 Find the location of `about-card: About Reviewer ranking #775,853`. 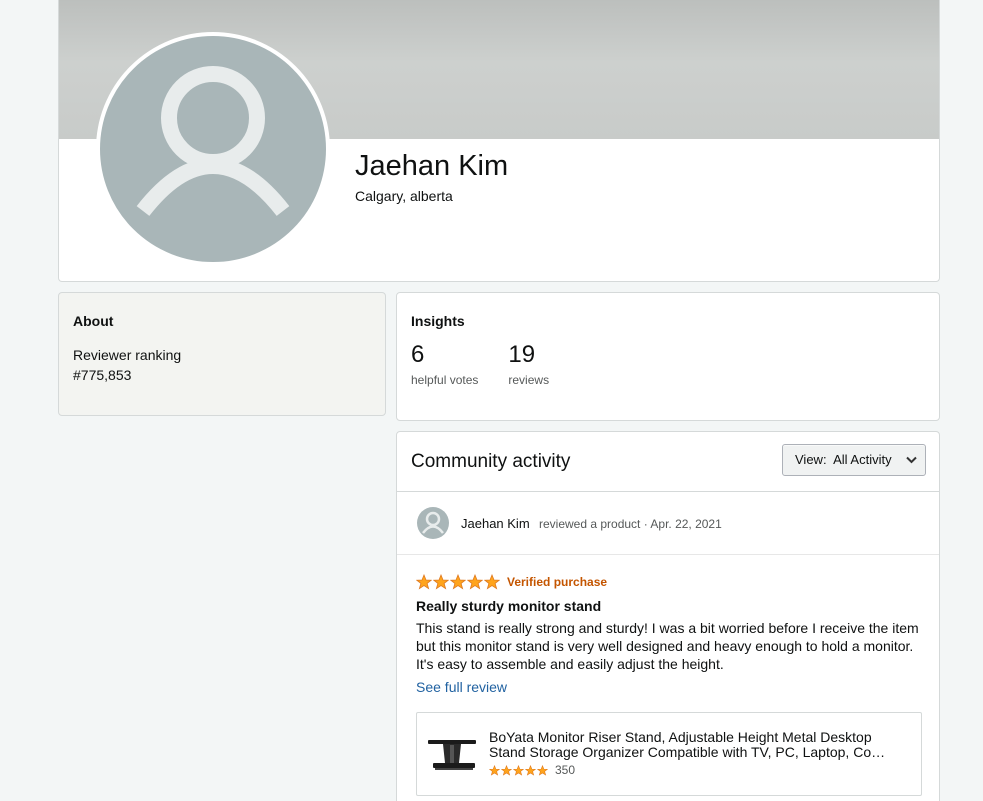

about-card: About Reviewer ranking #775,853 is located at coordinates (222, 354).